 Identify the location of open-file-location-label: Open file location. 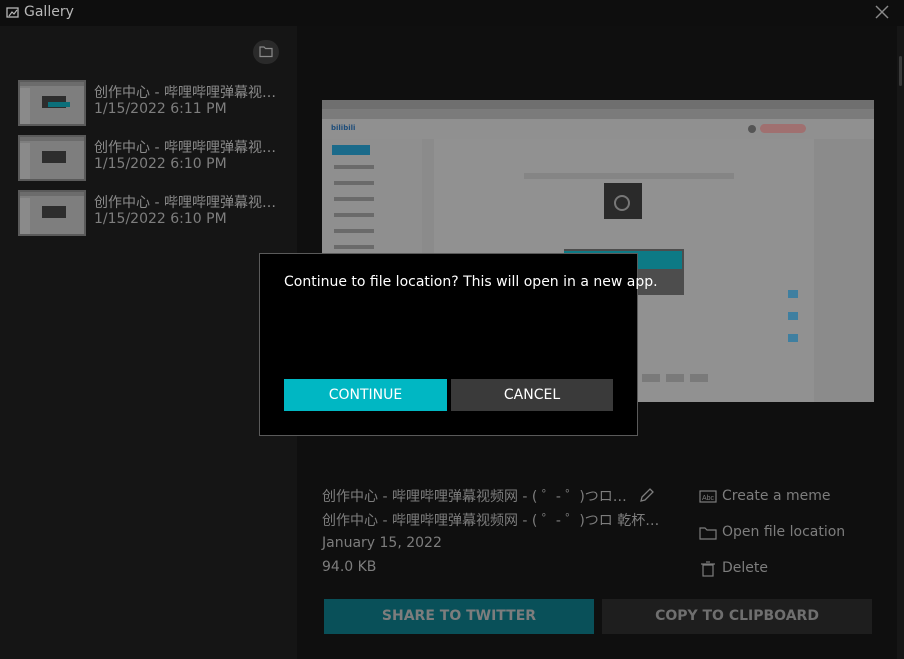
(784, 532).